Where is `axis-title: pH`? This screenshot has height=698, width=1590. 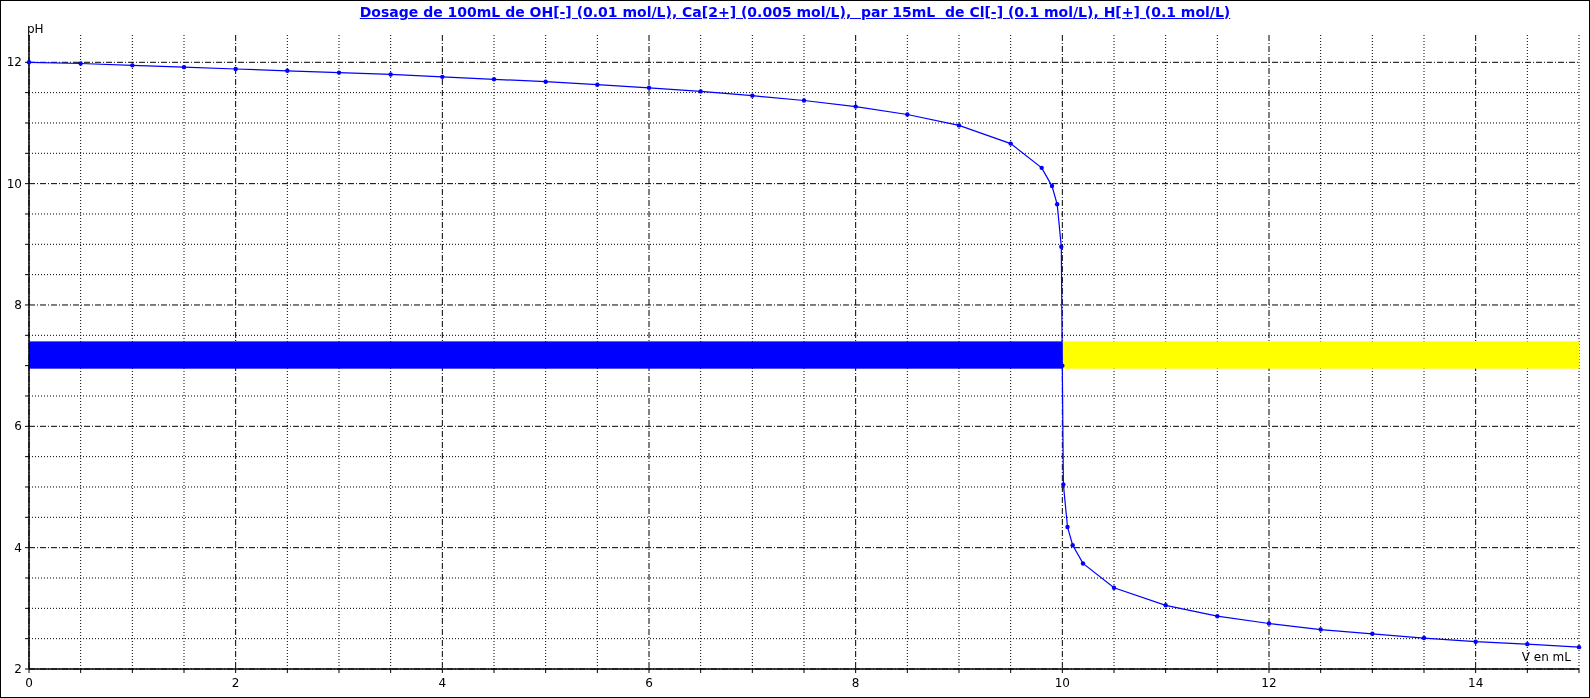 axis-title: pH is located at coordinates (35, 29).